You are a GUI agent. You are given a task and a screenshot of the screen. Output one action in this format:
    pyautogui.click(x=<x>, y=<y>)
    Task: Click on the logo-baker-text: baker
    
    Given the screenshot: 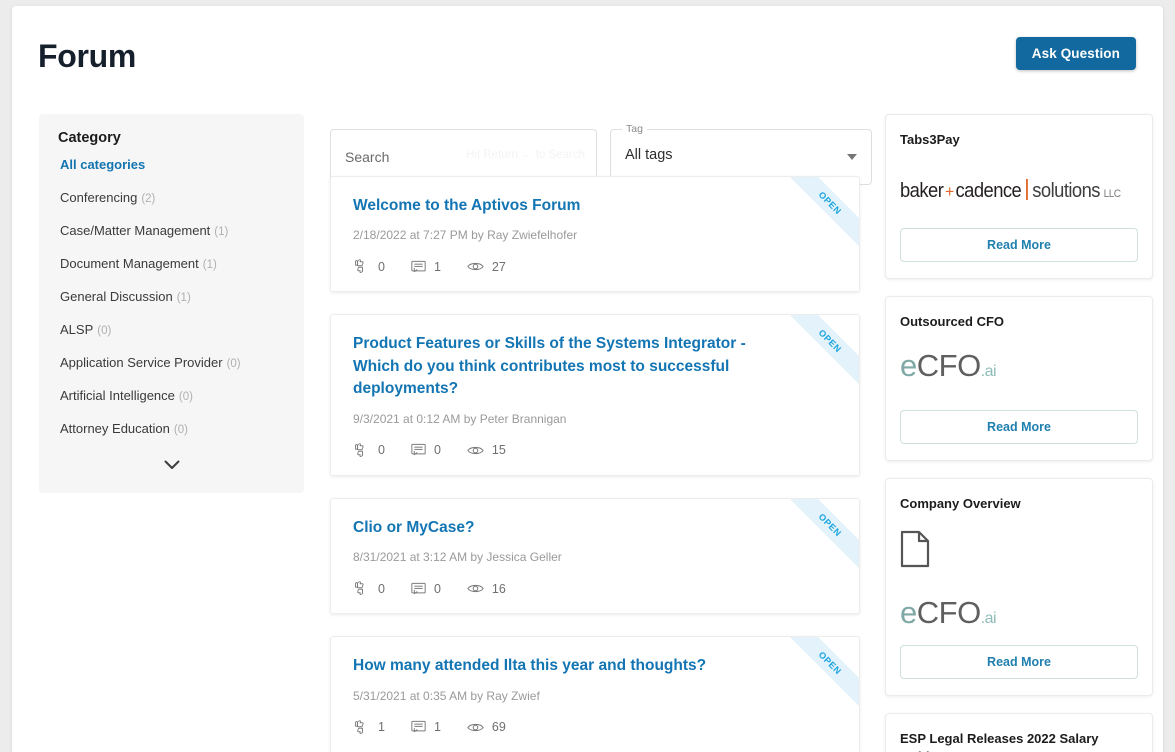 What is the action you would take?
    pyautogui.click(x=922, y=191)
    